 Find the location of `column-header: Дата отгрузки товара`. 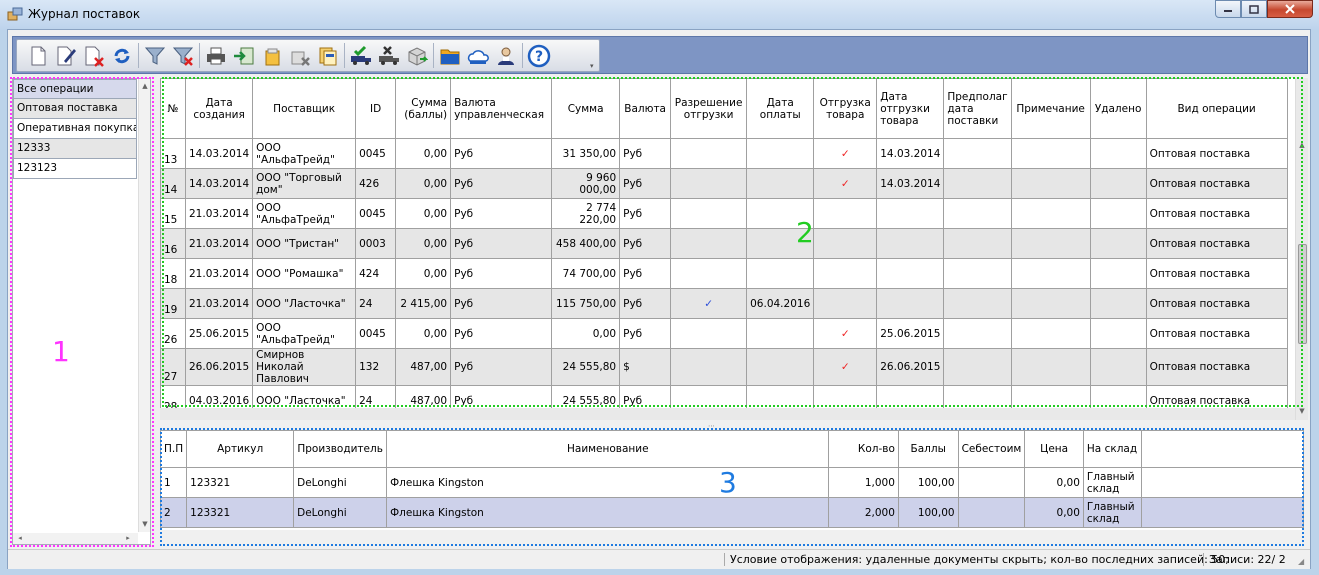

column-header: Дата отгрузки товара is located at coordinates (910, 108).